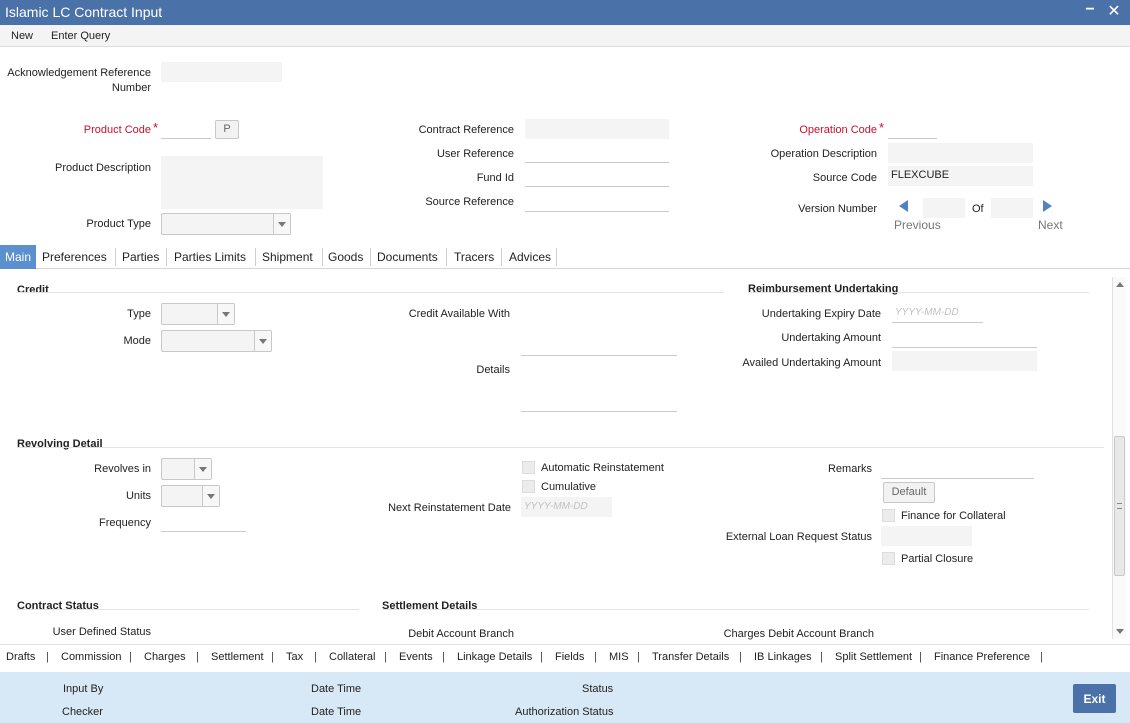 The height and width of the screenshot is (723, 1130). What do you see at coordinates (237, 657) in the screenshot?
I see `link-settlement: Settlement` at bounding box center [237, 657].